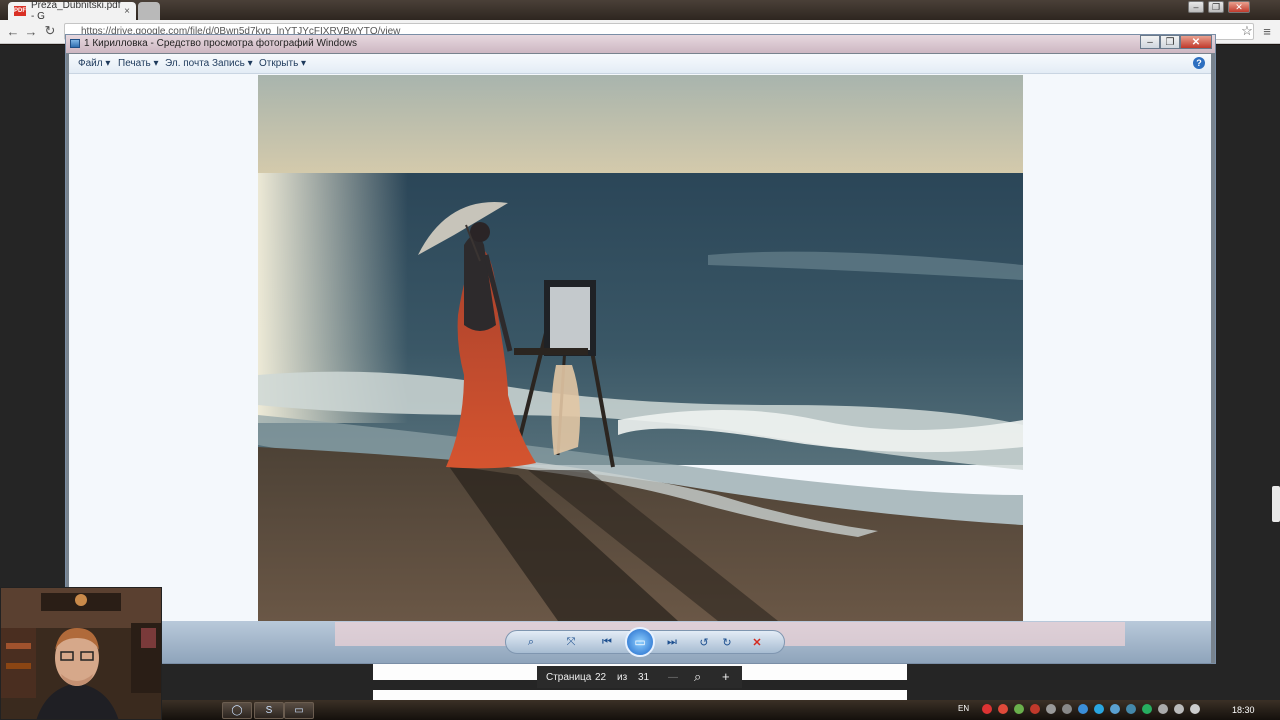 The height and width of the screenshot is (720, 1280). I want to click on tray-shield-icon, so click(1035, 709).